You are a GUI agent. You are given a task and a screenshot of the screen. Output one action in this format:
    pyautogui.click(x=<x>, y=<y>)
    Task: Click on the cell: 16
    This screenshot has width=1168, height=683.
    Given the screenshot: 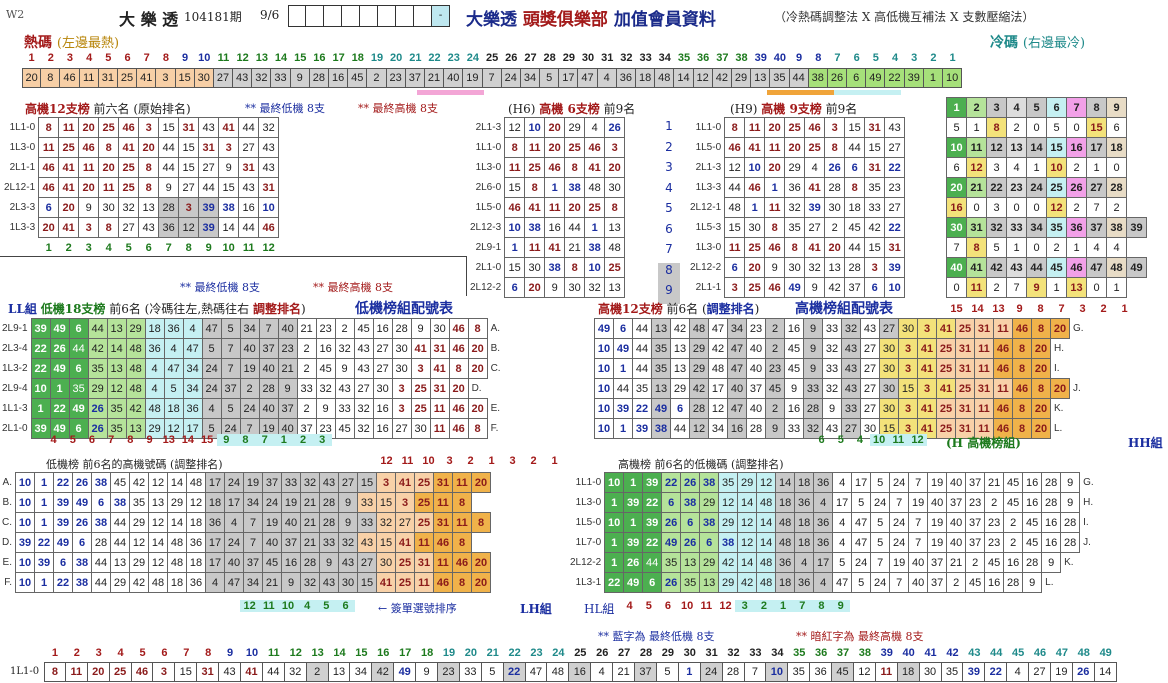 What is the action you would take?
    pyautogui.click(x=555, y=227)
    